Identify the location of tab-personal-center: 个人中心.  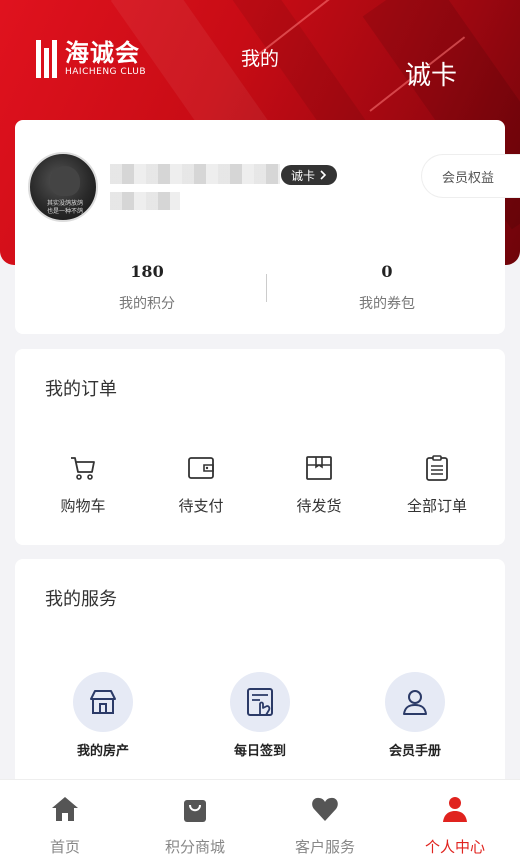
(455, 822).